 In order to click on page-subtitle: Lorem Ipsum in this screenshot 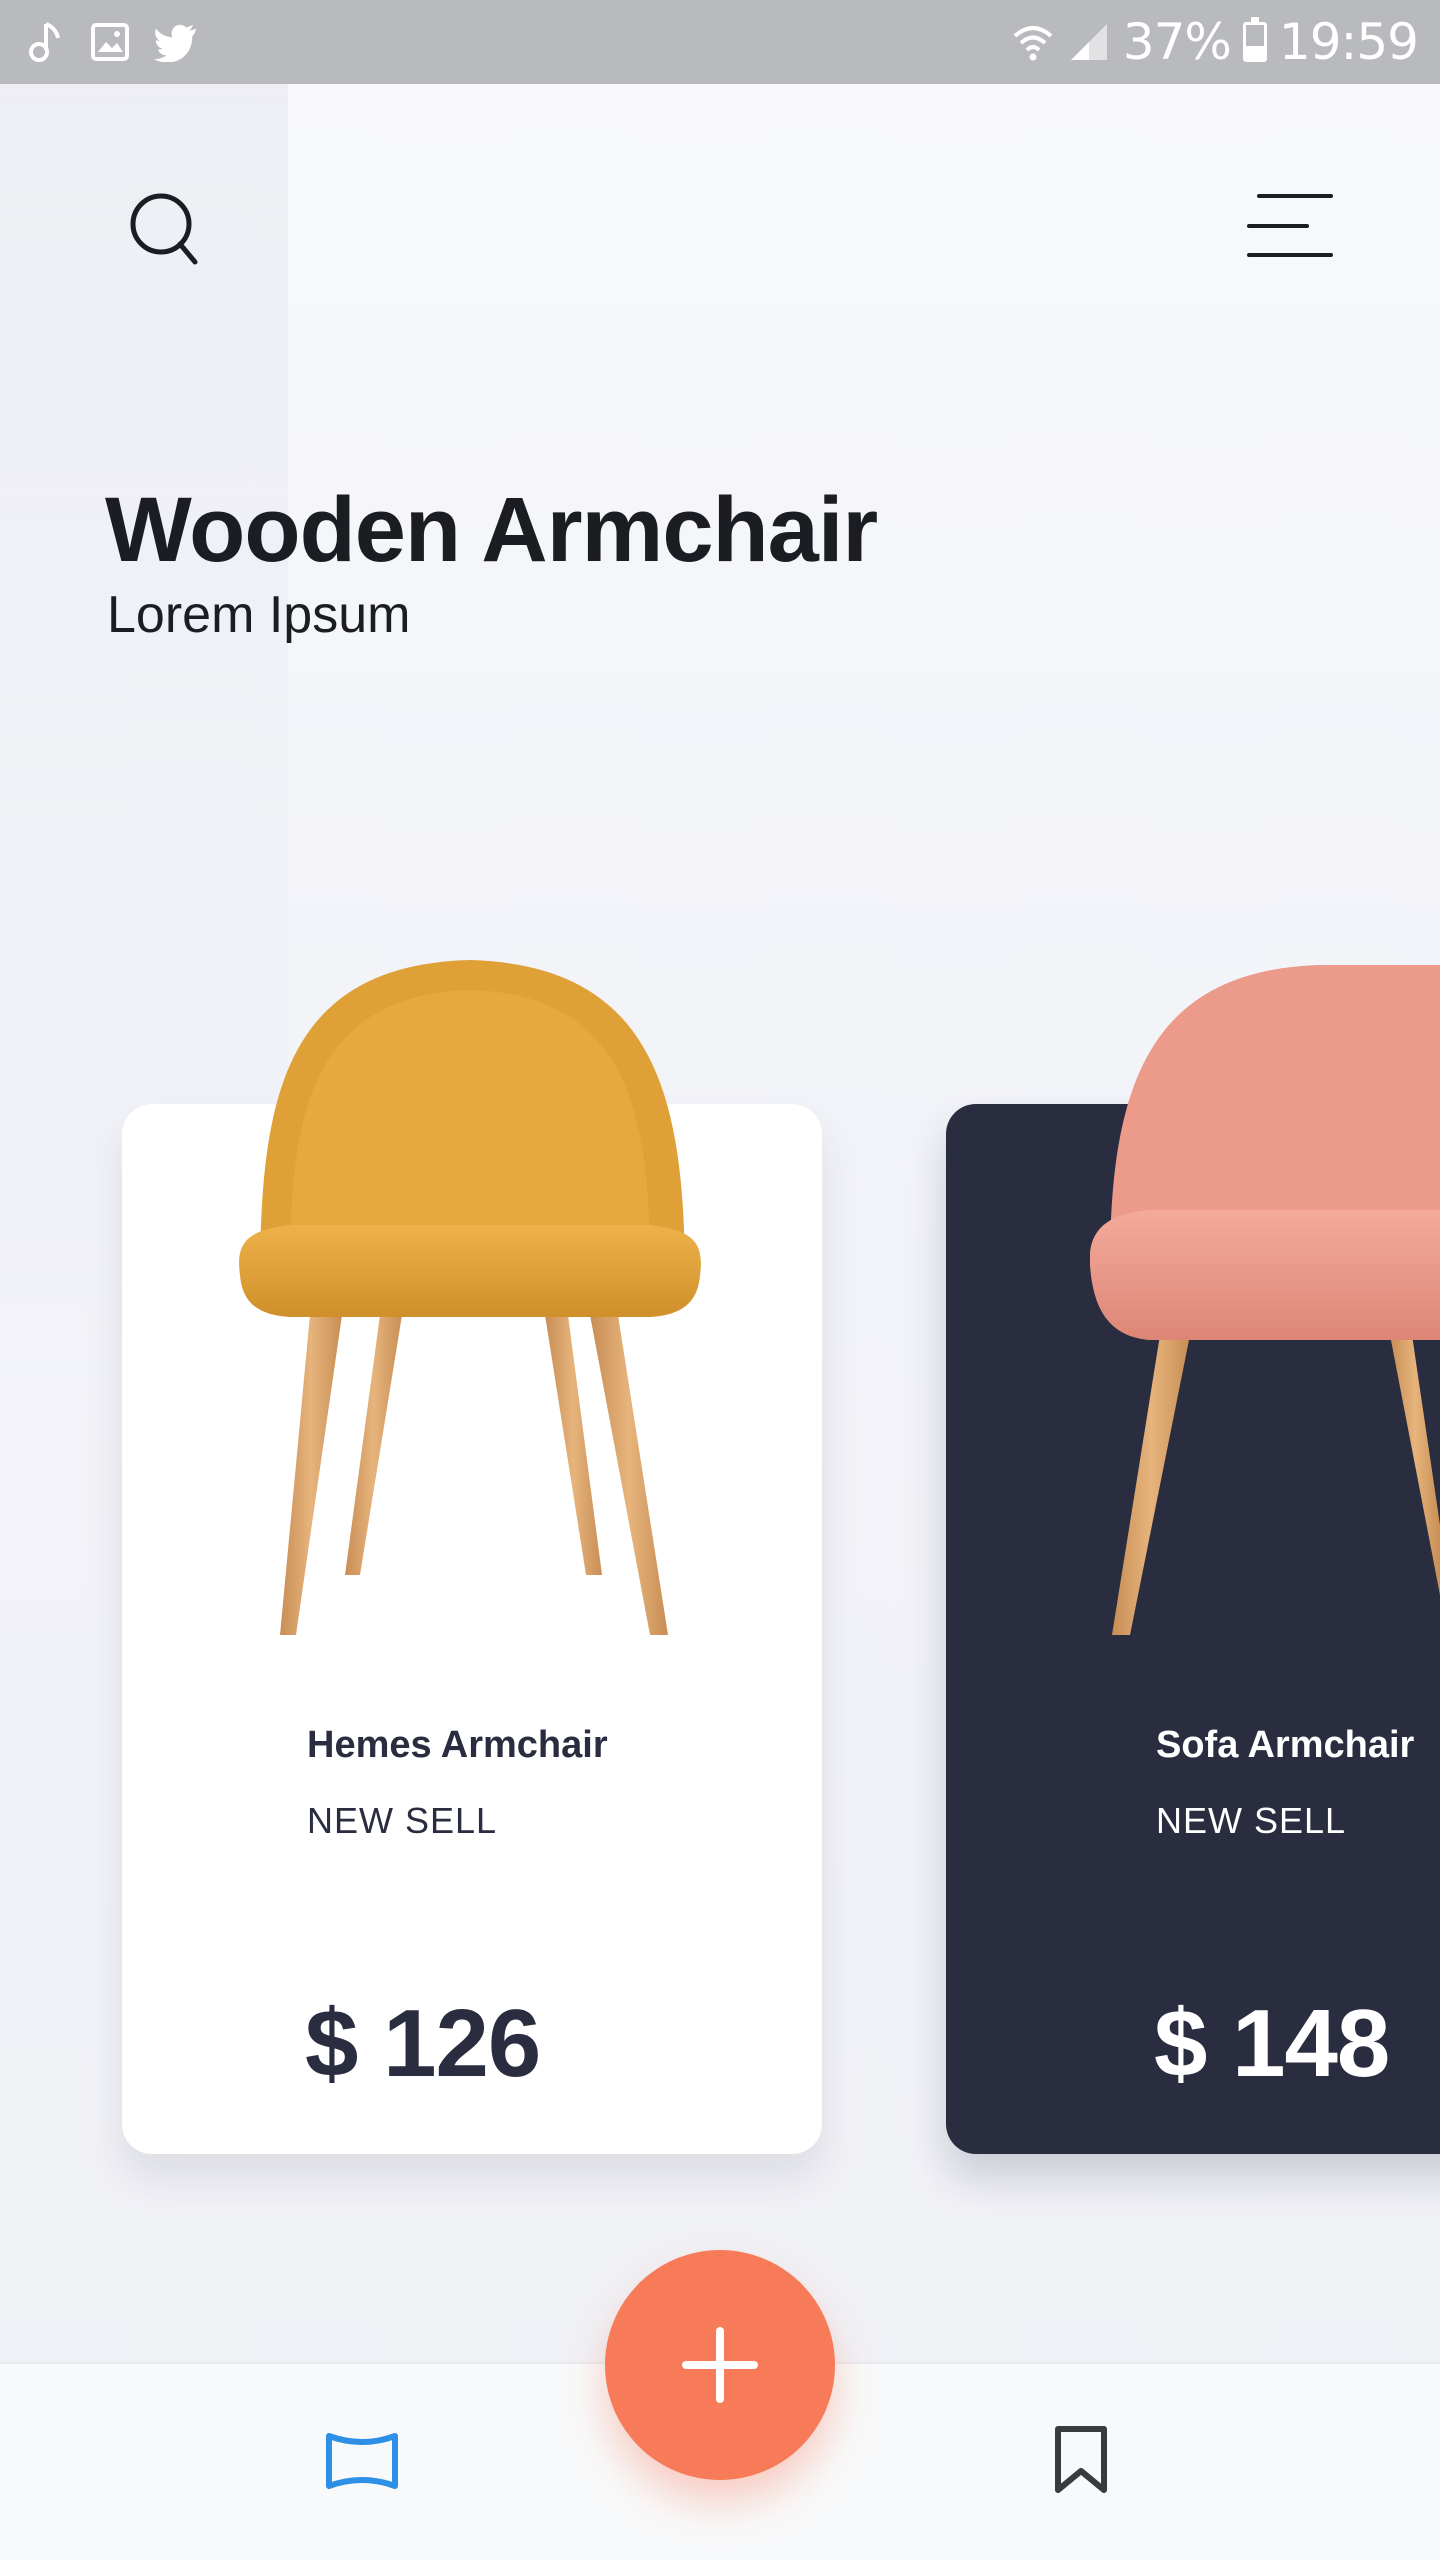, I will do `click(259, 615)`.